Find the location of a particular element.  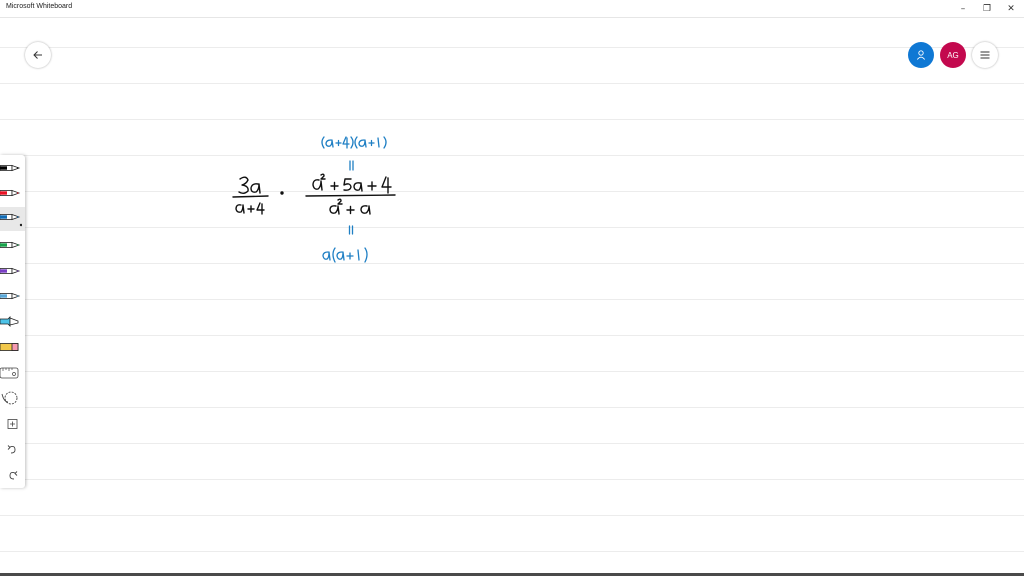

blue-ink-annotations is located at coordinates (354, 199).